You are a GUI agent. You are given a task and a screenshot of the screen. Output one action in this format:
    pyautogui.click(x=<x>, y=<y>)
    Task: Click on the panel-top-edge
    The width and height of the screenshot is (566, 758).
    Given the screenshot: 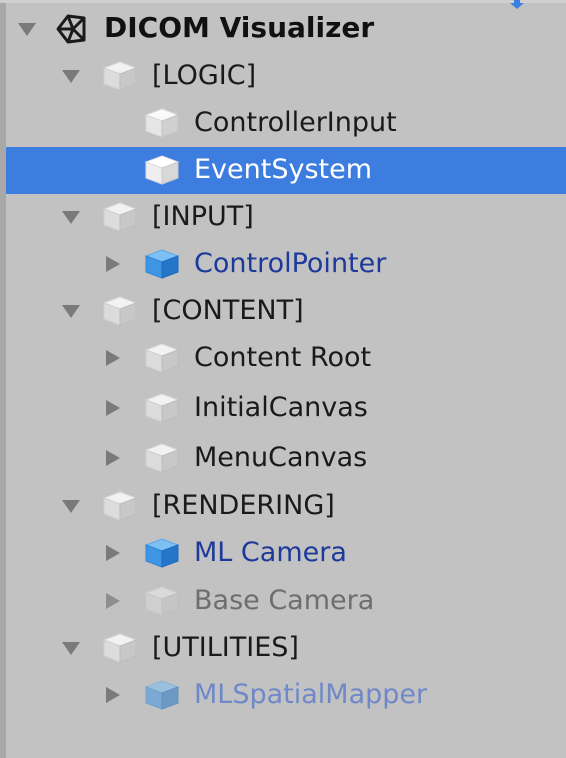 What is the action you would take?
    pyautogui.click(x=283, y=1)
    